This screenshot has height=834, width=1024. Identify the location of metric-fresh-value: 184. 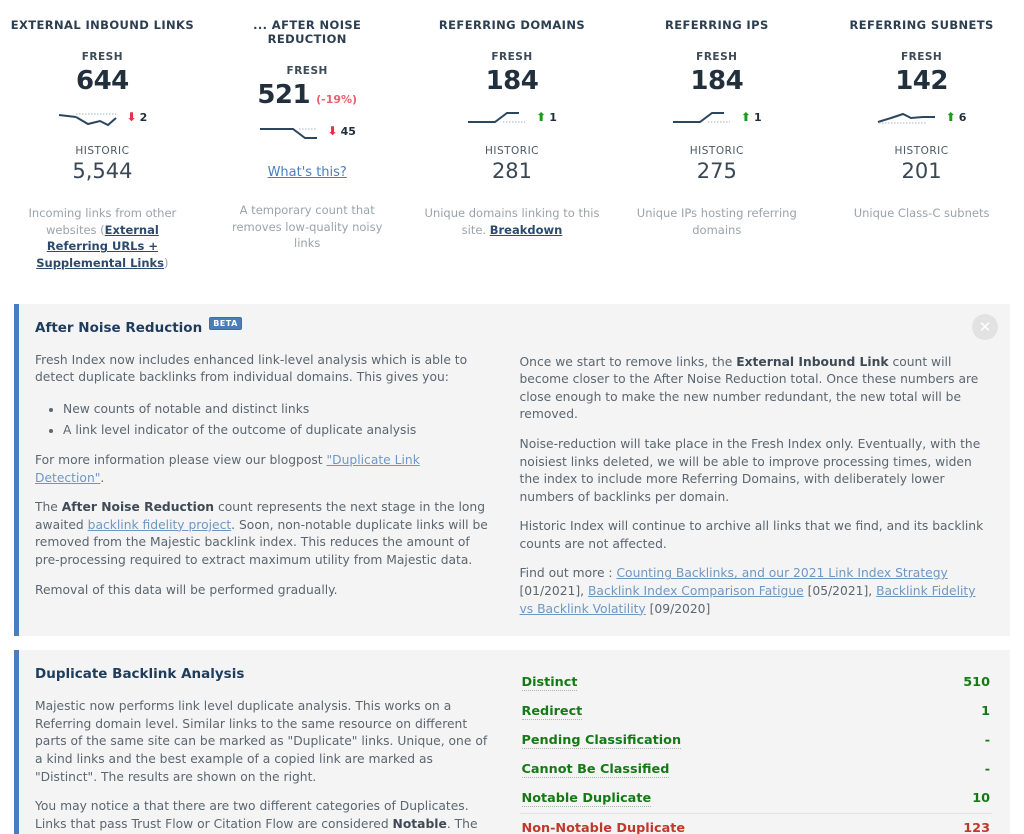
(717, 81).